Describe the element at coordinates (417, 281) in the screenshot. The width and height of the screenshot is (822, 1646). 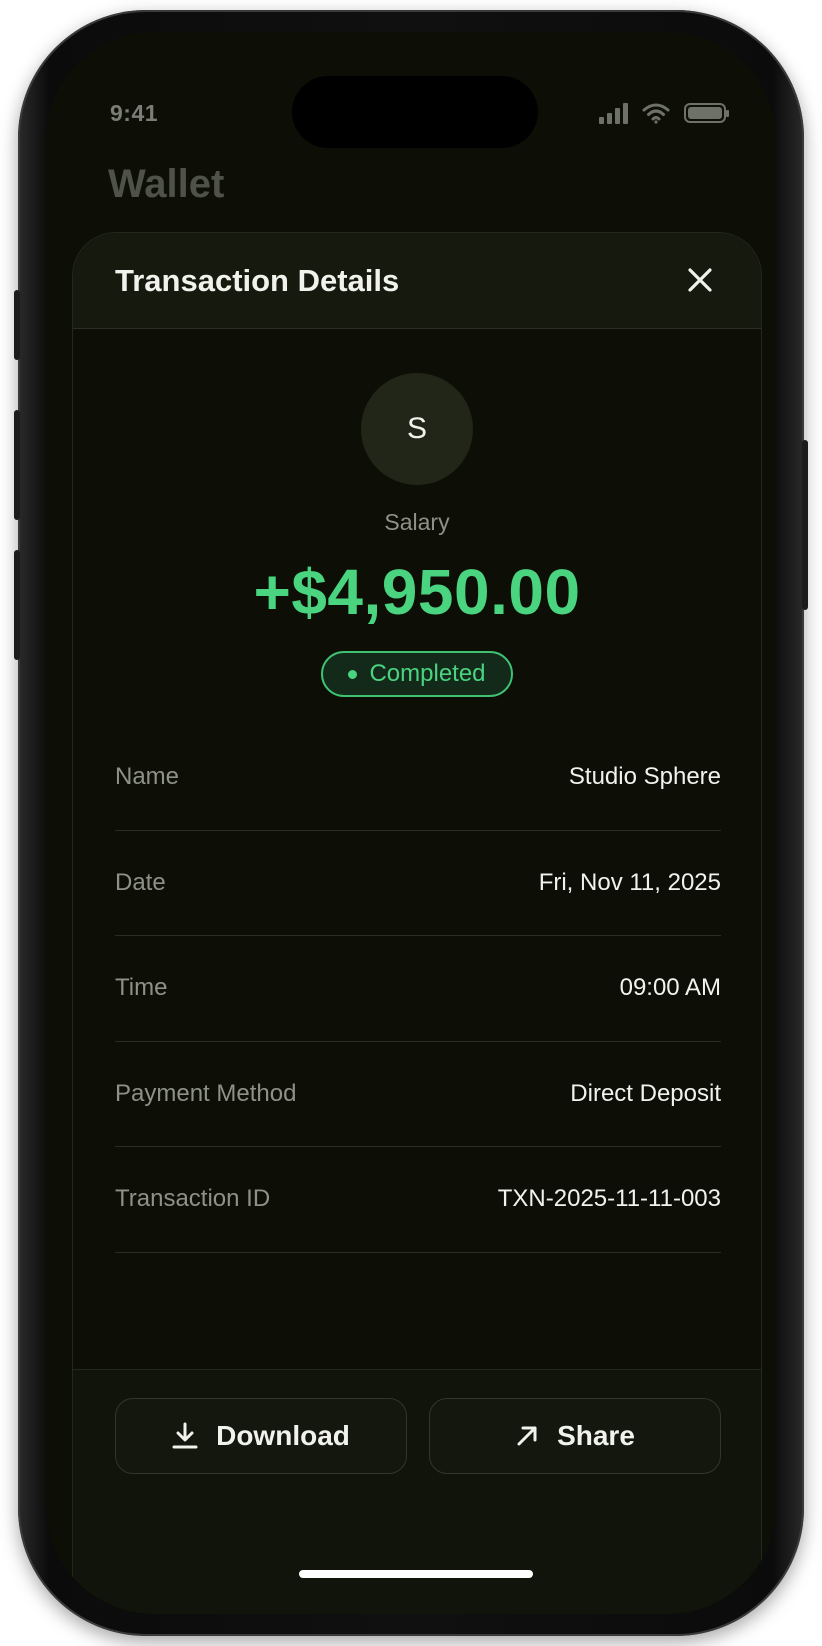
I see `sheet-header: Transaction Details` at that location.